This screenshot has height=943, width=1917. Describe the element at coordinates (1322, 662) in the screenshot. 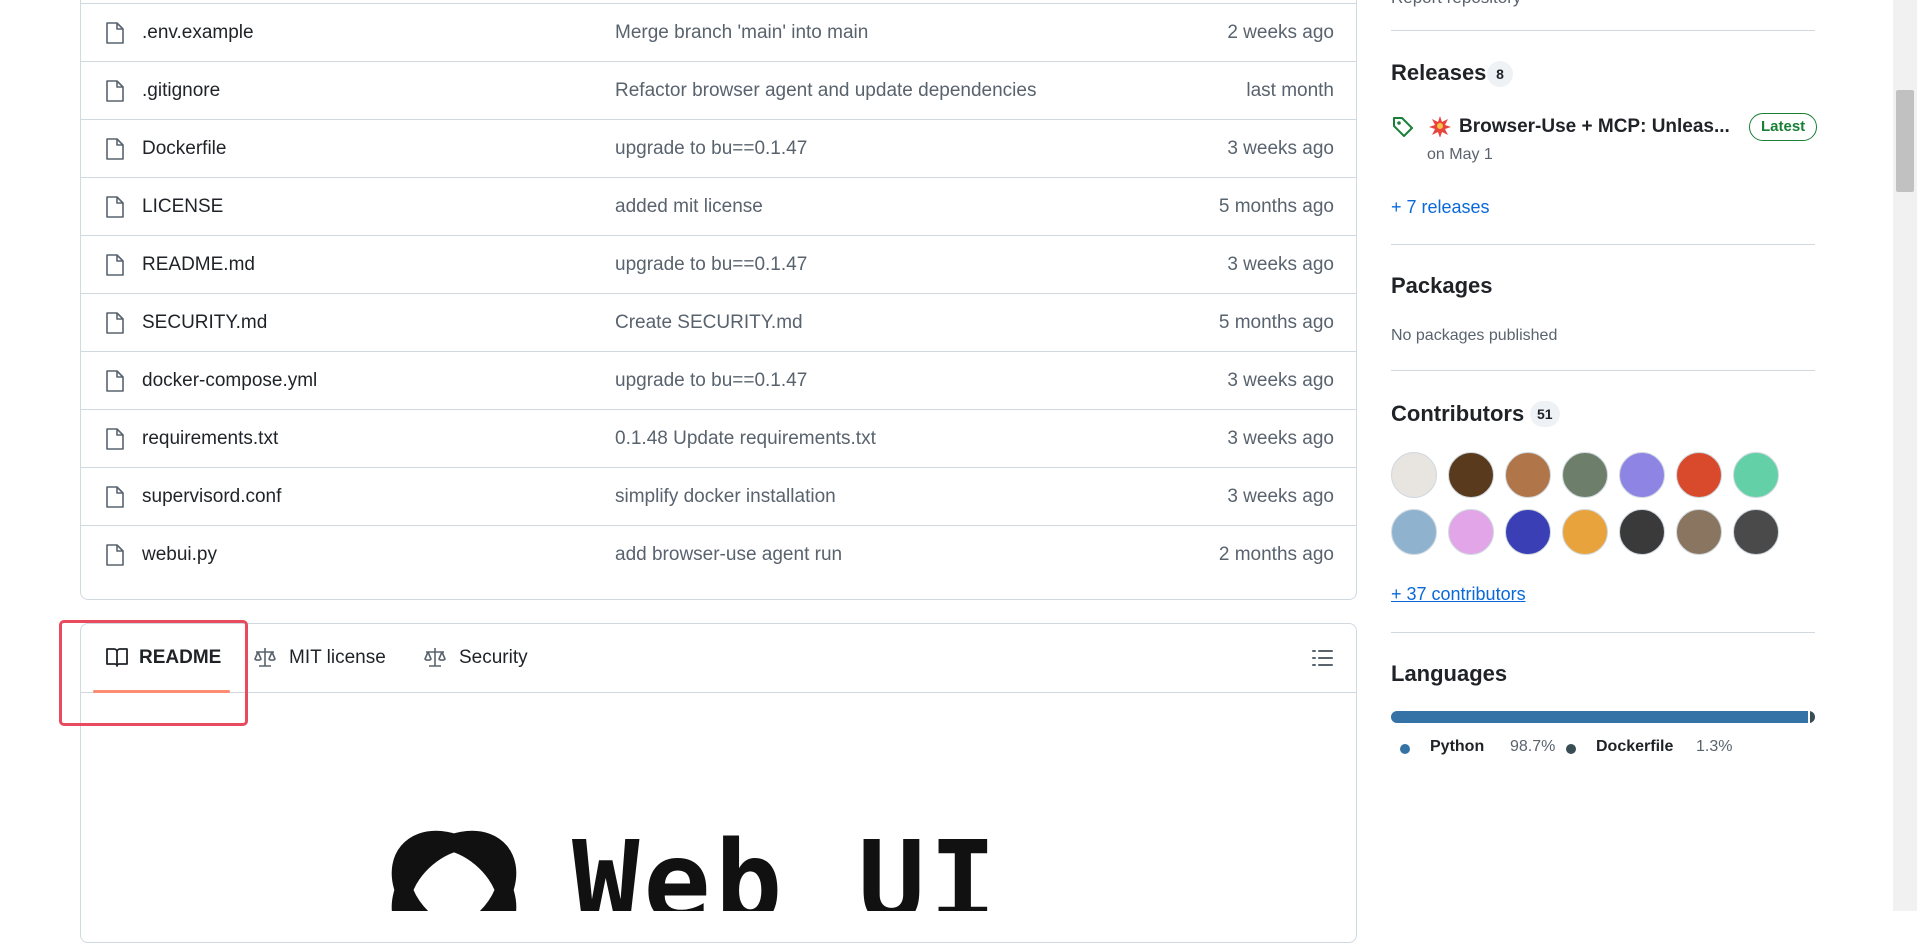

I see `list-icon` at that location.